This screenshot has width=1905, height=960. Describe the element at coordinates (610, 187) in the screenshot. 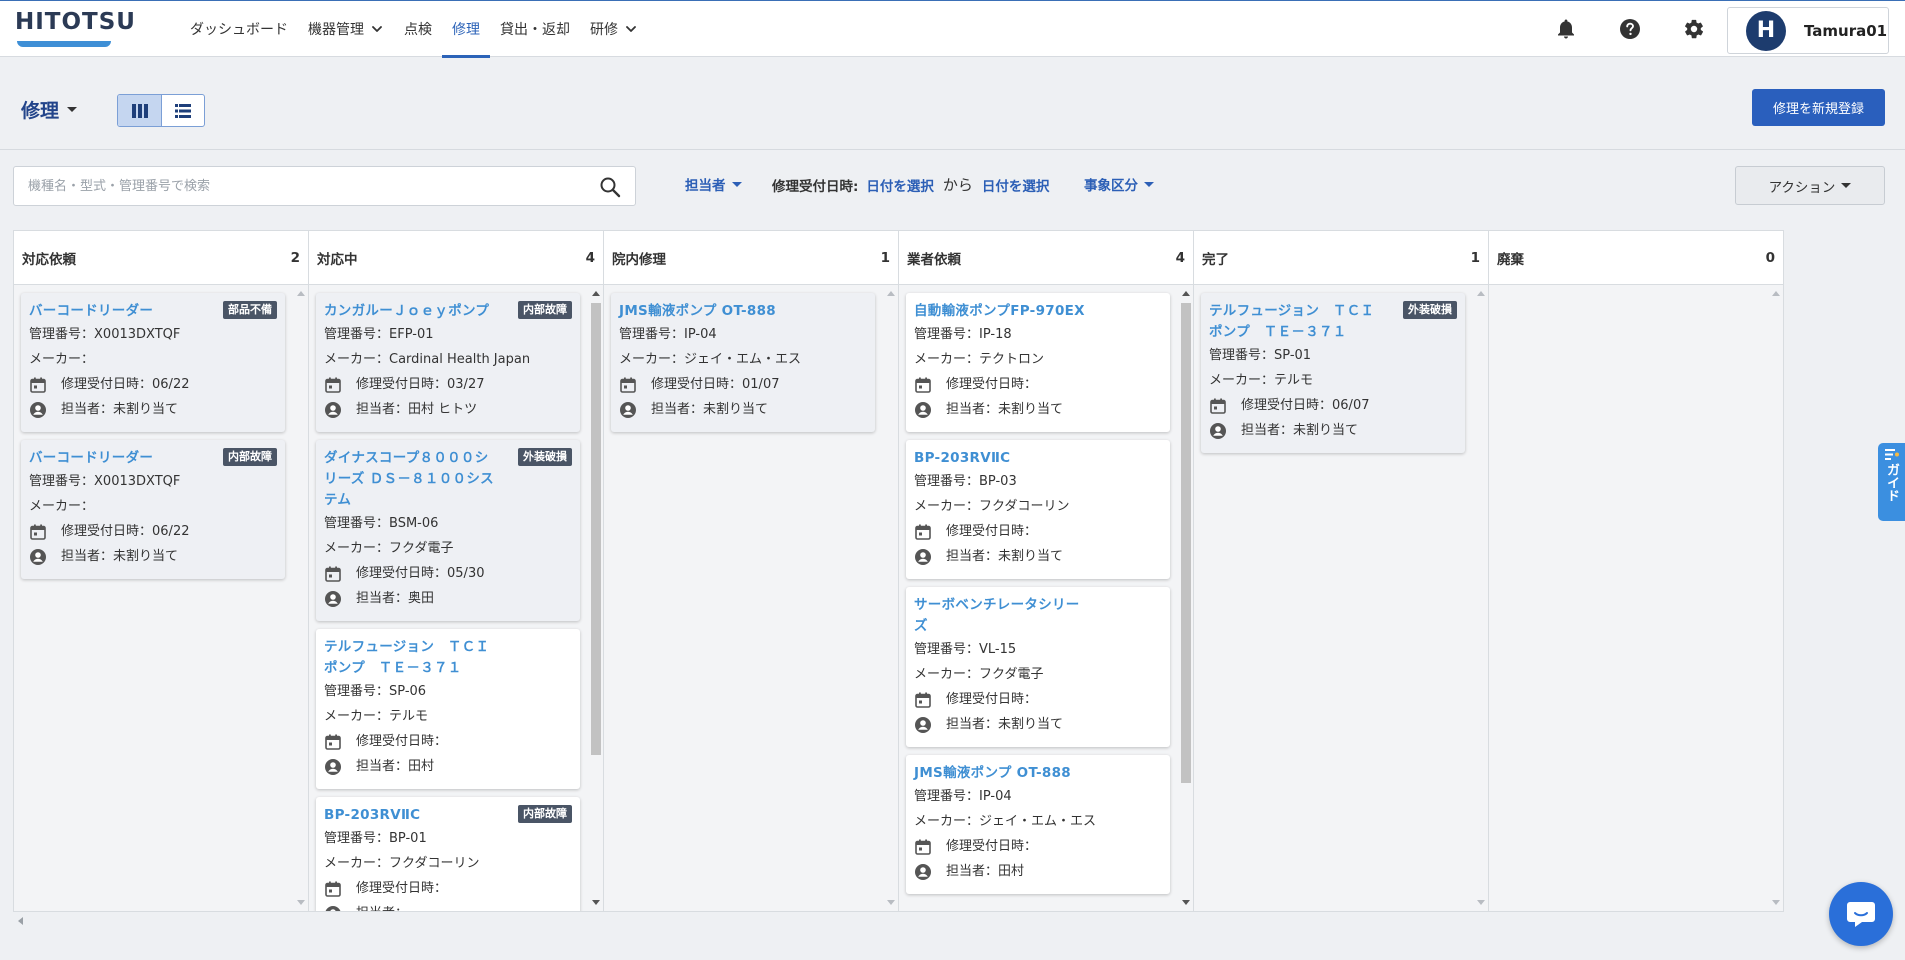

I see `search-icon` at that location.